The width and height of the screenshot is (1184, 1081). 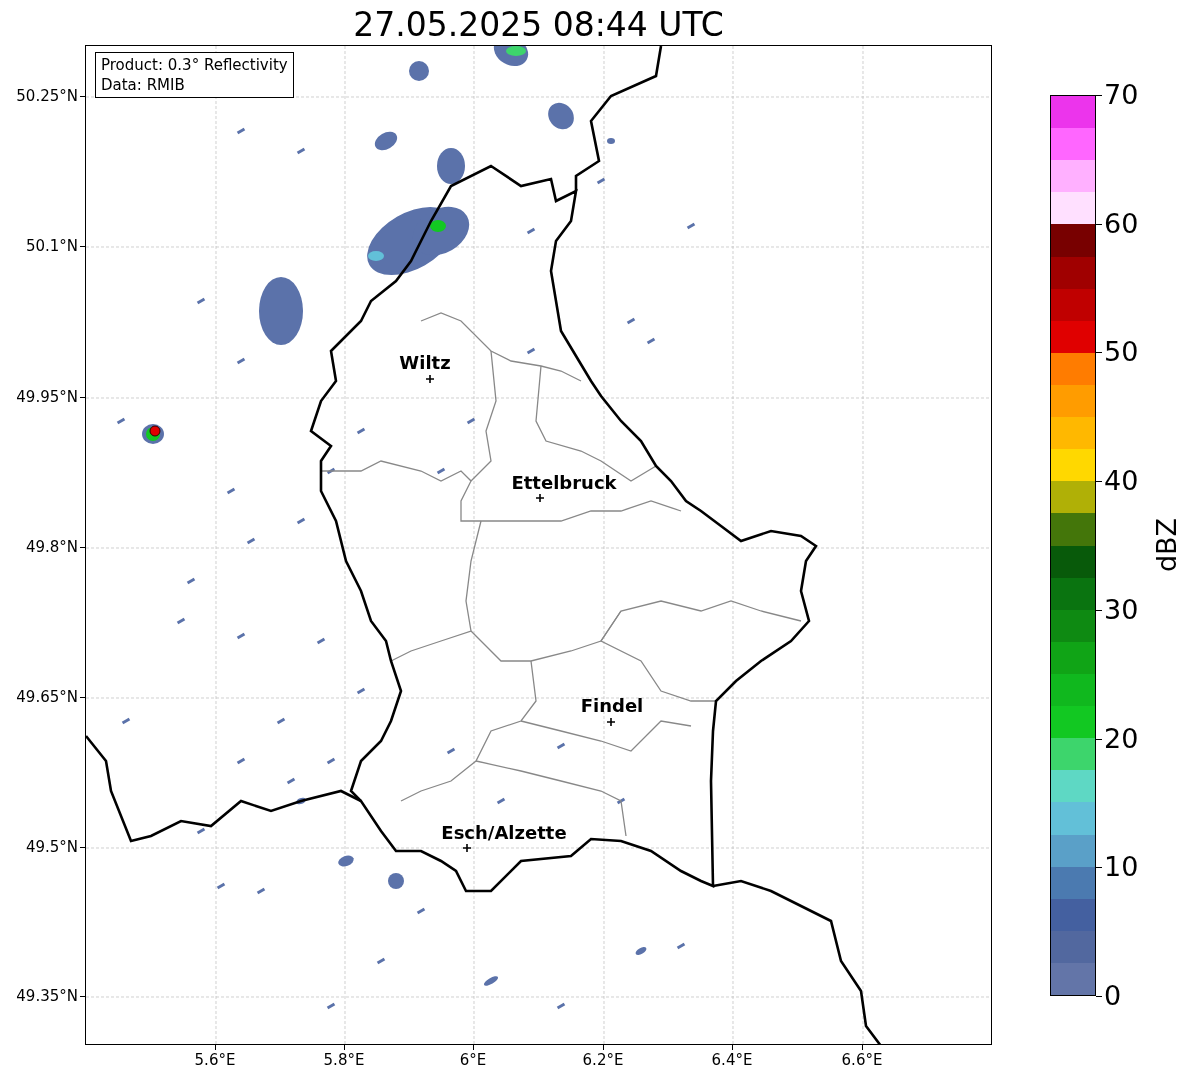 What do you see at coordinates (47, 397) in the screenshot?
I see `axis-tick-label: 49.95°N` at bounding box center [47, 397].